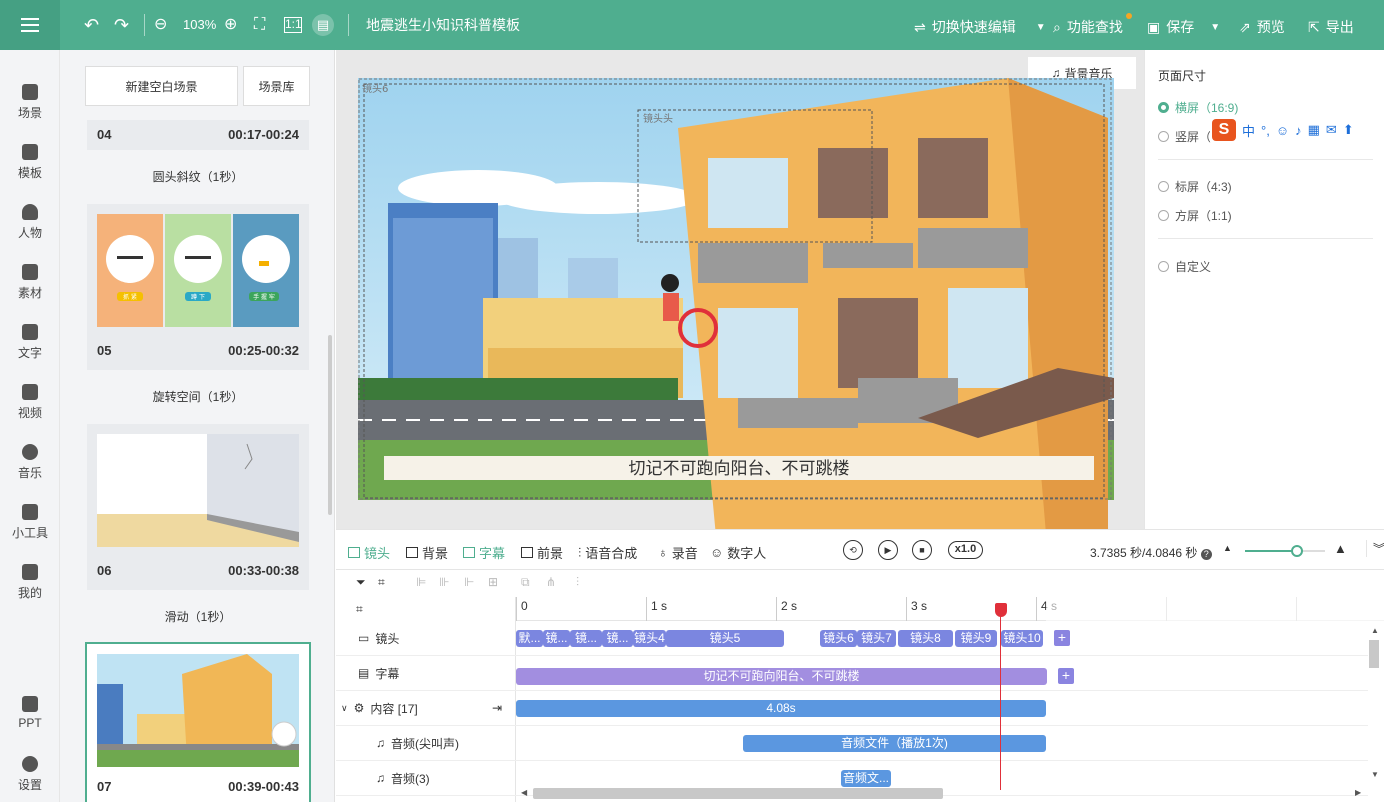 The width and height of the screenshot is (1384, 802). Describe the element at coordinates (1348, 130) in the screenshot. I see `arrow-up-icon: ⬆` at that location.